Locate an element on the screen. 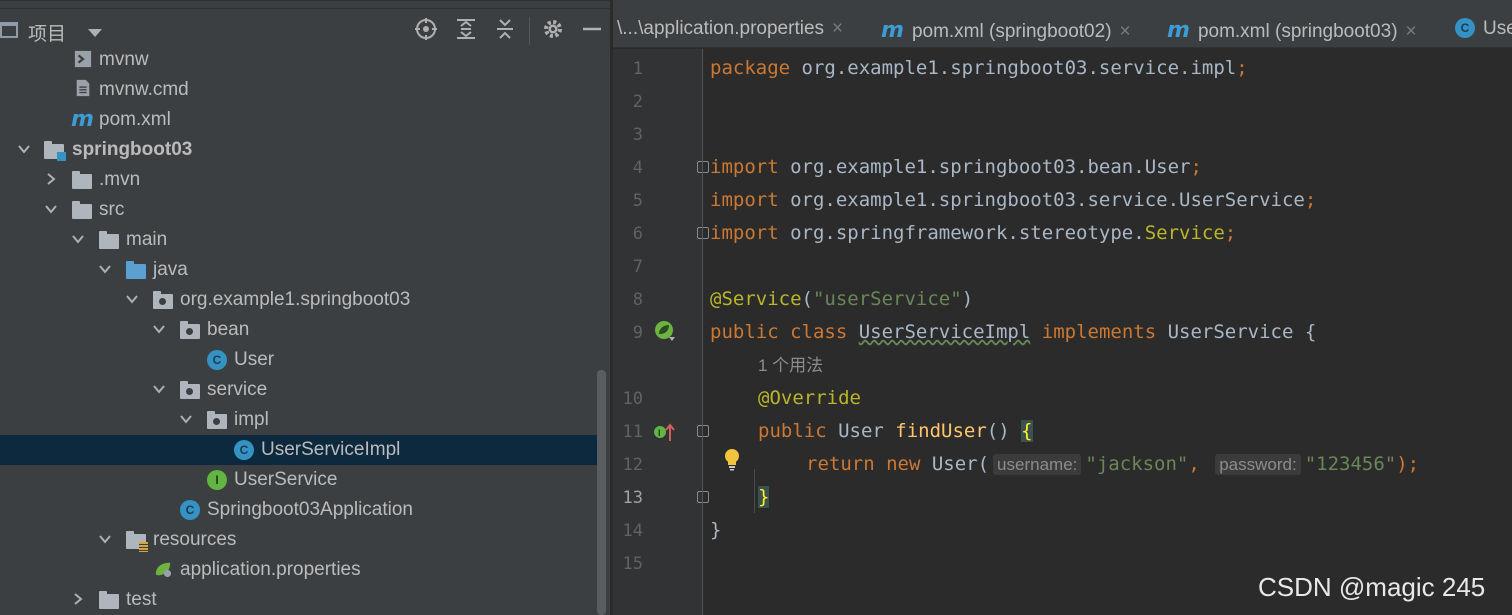 This screenshot has width=1512, height=615. tree-item-package-root: org.example1.springboot03 is located at coordinates (300, 300).